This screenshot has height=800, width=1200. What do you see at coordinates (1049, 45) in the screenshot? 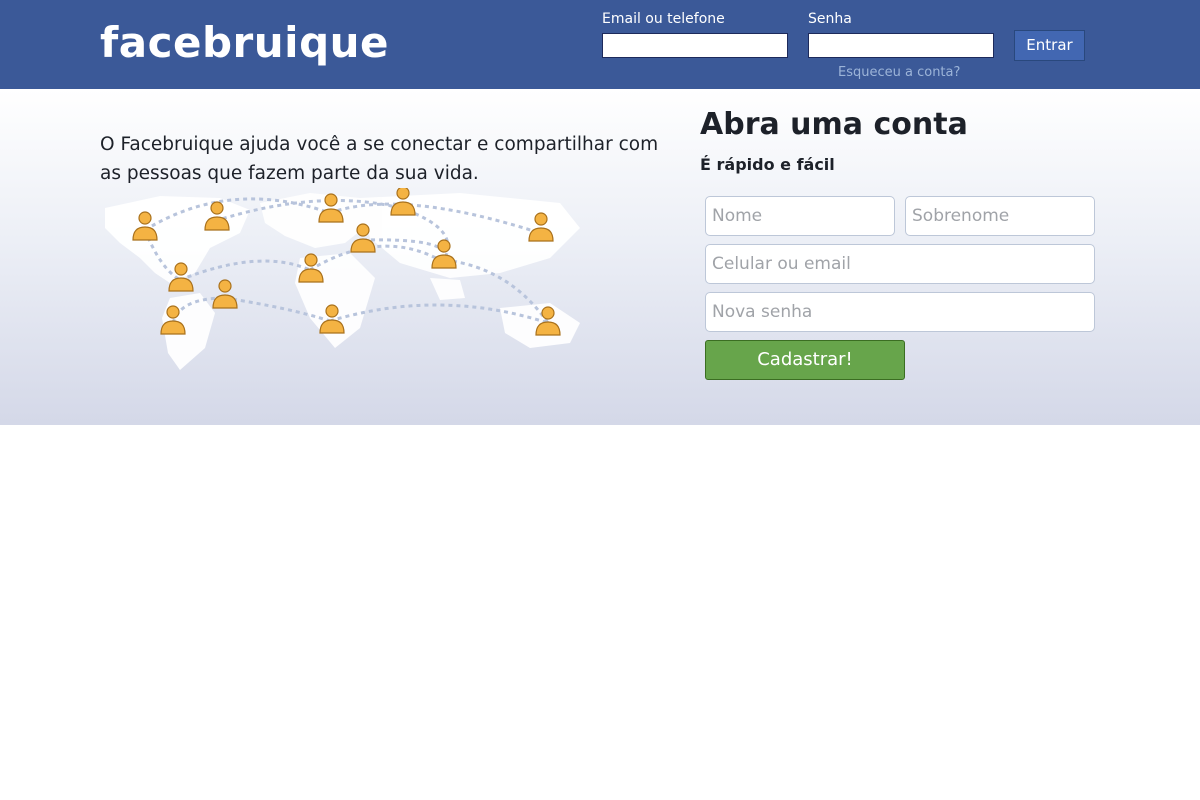
I see `login-button: Entrar` at bounding box center [1049, 45].